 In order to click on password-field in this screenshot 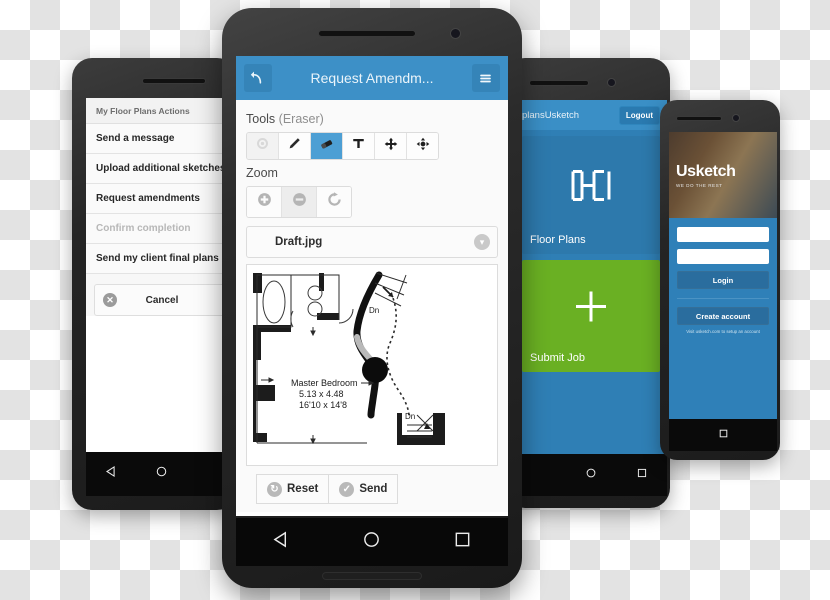, I will do `click(723, 256)`.